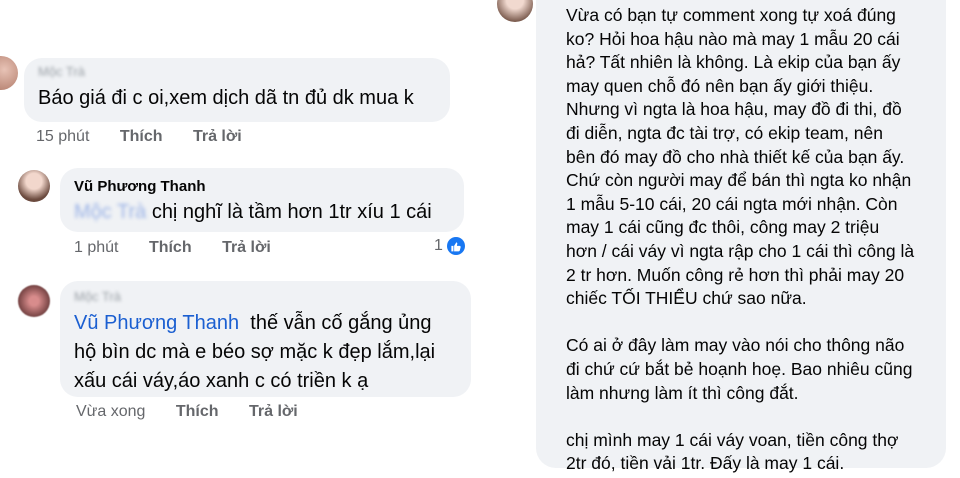 The width and height of the screenshot is (960, 478). I want to click on comment-actions-1: 15 phút Thích Trả lời, so click(152, 137).